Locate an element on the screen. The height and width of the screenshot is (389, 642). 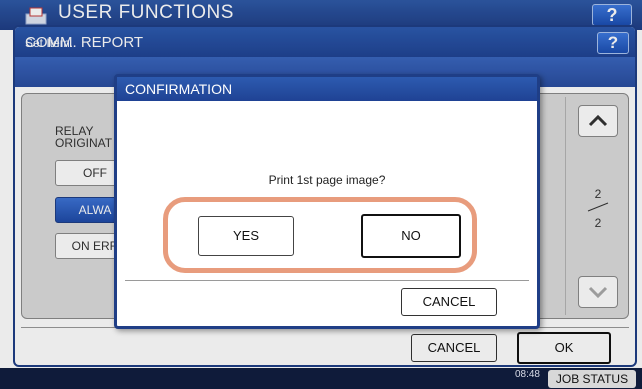
no-button: NO is located at coordinates (411, 236).